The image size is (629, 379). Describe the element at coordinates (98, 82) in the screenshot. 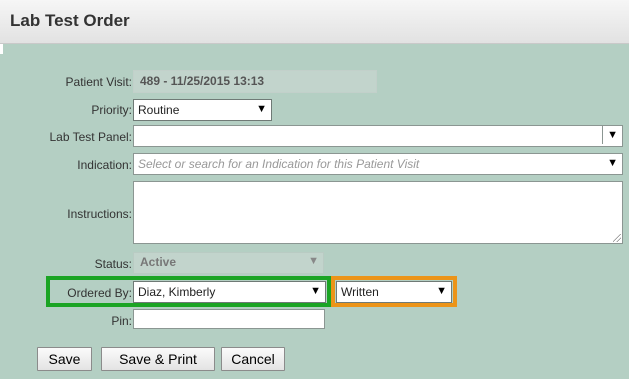

I see `patient-visit-label: Patient Visit:` at that location.